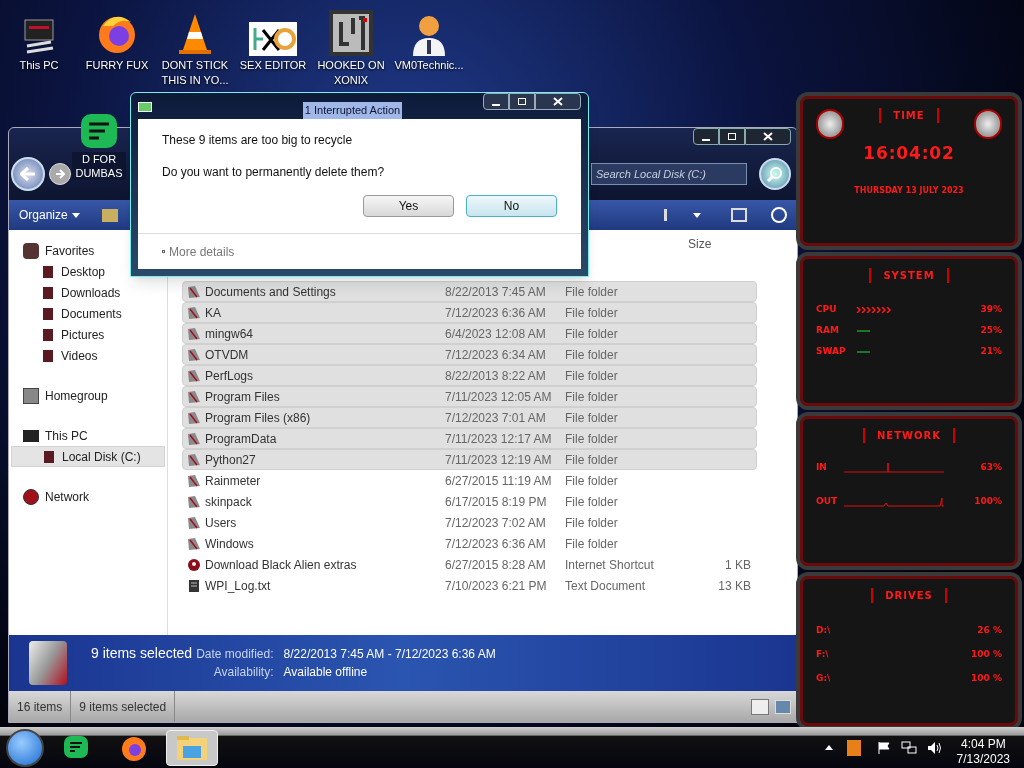 This screenshot has width=1024, height=768. Describe the element at coordinates (824, 631) in the screenshot. I see `meter-label: D:\` at that location.